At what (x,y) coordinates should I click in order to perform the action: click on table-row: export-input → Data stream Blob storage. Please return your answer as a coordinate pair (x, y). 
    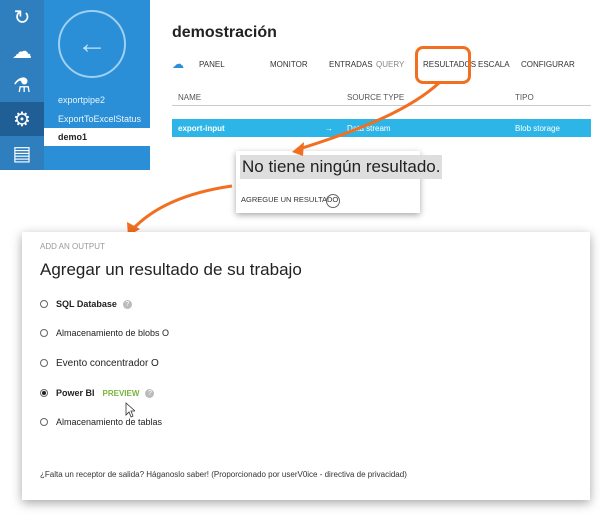
    Looking at the image, I should click on (381, 128).